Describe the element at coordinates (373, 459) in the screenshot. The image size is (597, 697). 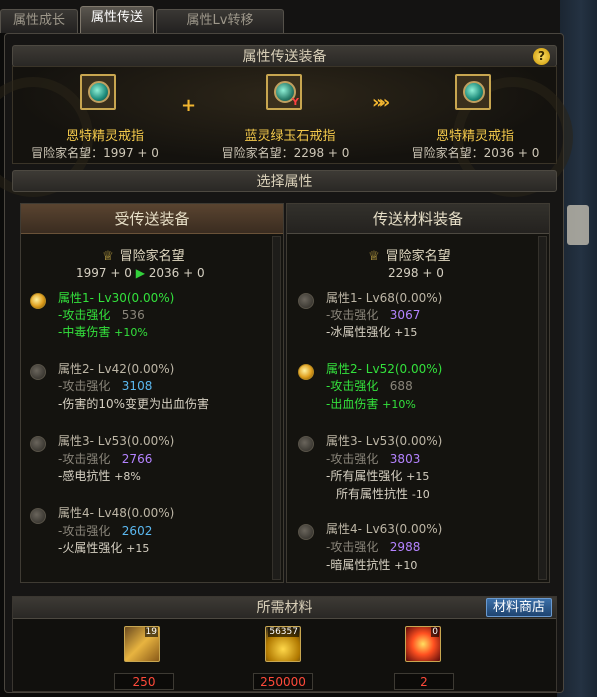
I see `material-attribute-3-stat-1: -攻击强化 3803` at that location.